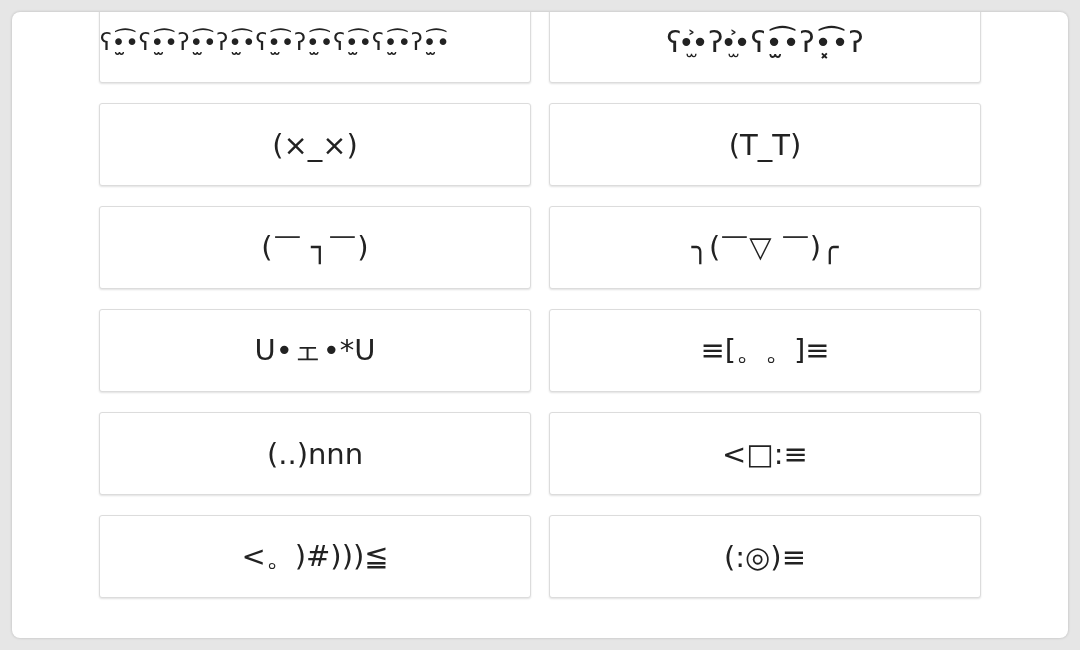 This screenshot has height=650, width=1080. What do you see at coordinates (765, 247) in the screenshot?
I see `kaomoji-button: ╮(￣▽ ￣)╭` at bounding box center [765, 247].